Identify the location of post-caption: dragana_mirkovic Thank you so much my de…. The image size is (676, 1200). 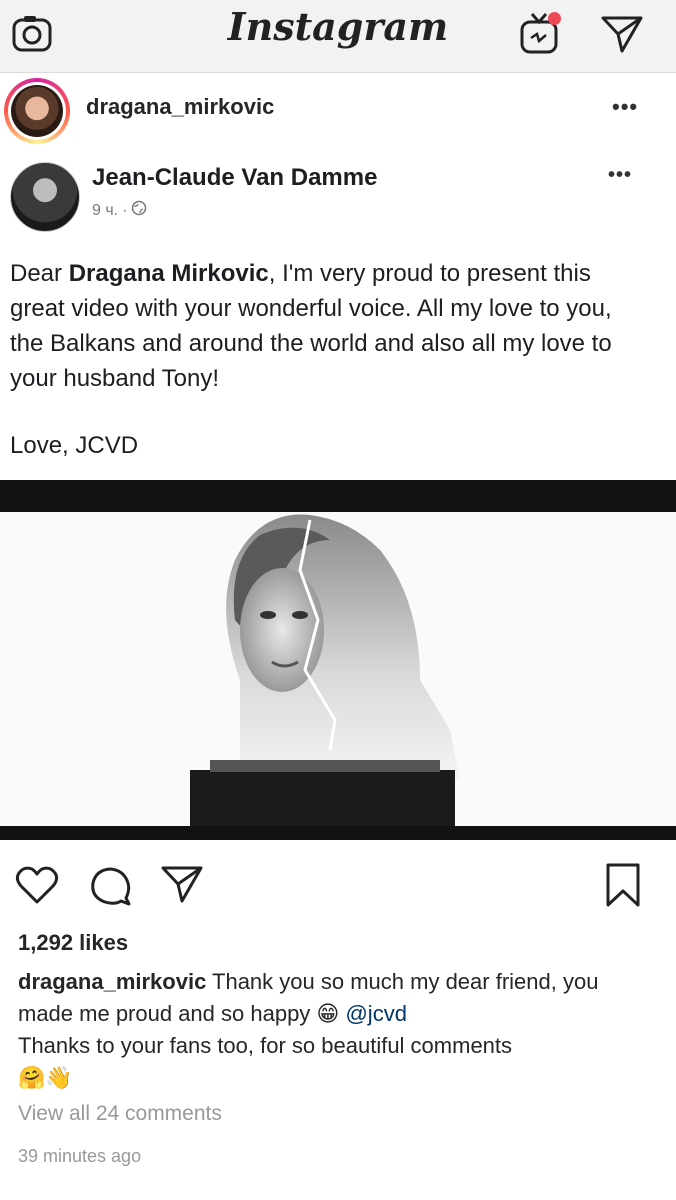
(338, 1030).